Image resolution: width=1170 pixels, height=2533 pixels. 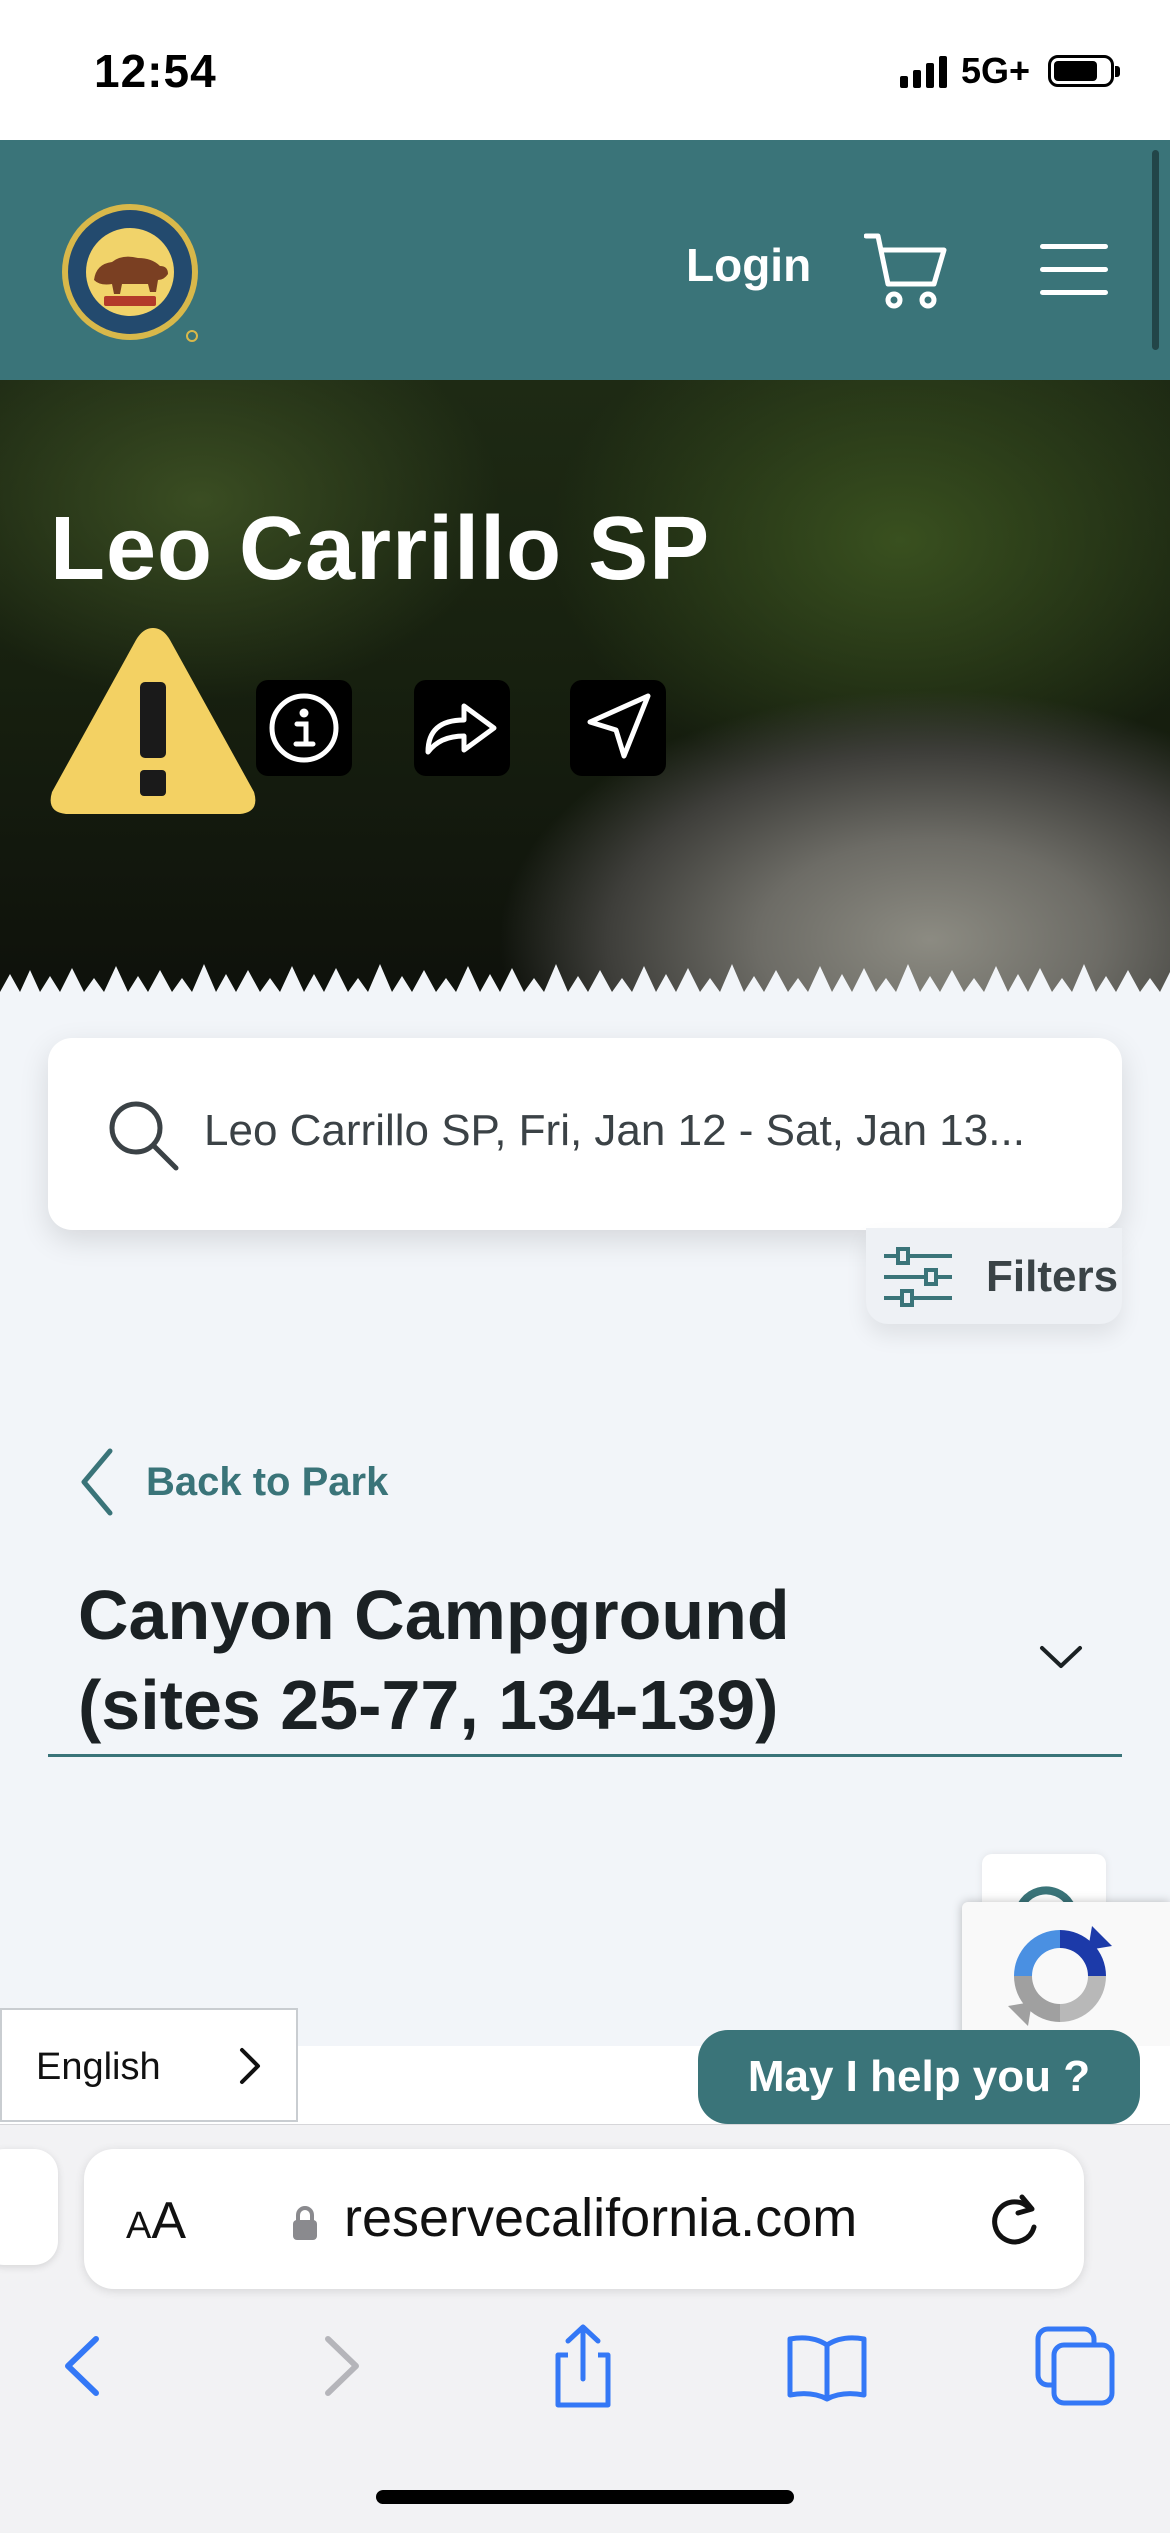 I want to click on campground-title-line1: Canyon Campground, so click(x=434, y=1615).